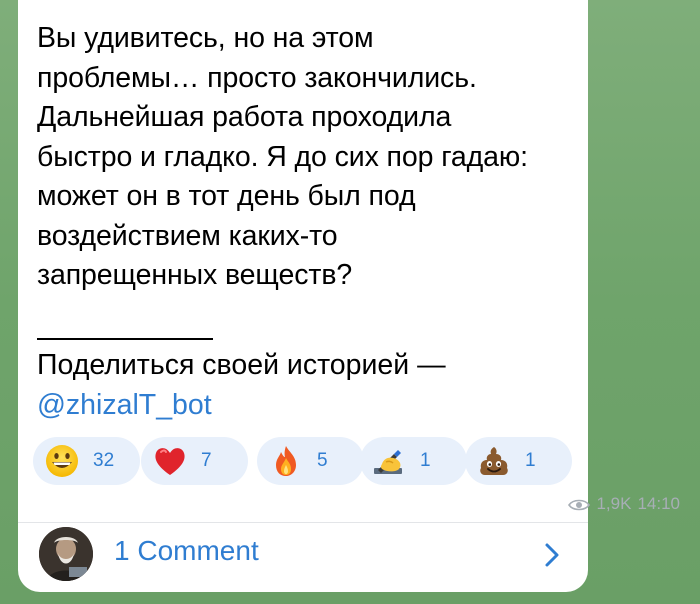  I want to click on separator-line, so click(125, 339).